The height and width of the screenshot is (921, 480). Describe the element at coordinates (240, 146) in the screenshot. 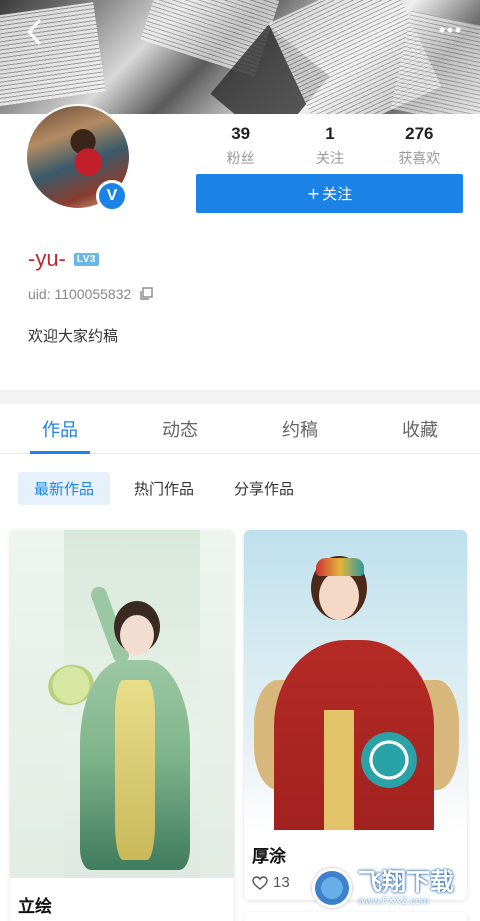

I see `stat-fans: 39 粉丝` at that location.